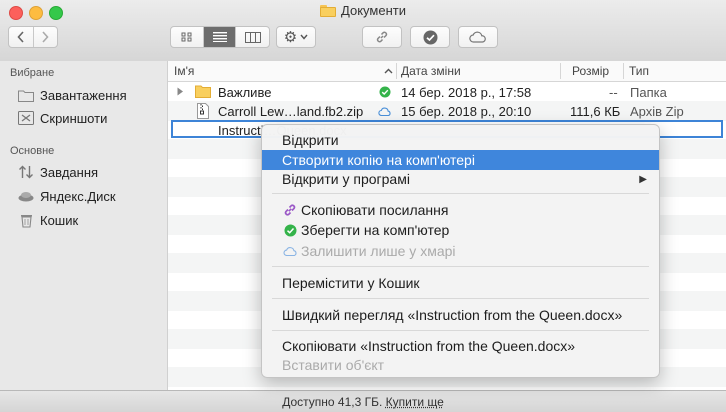  I want to click on sidebar-item-screenshots: Скриншоти, so click(62, 118).